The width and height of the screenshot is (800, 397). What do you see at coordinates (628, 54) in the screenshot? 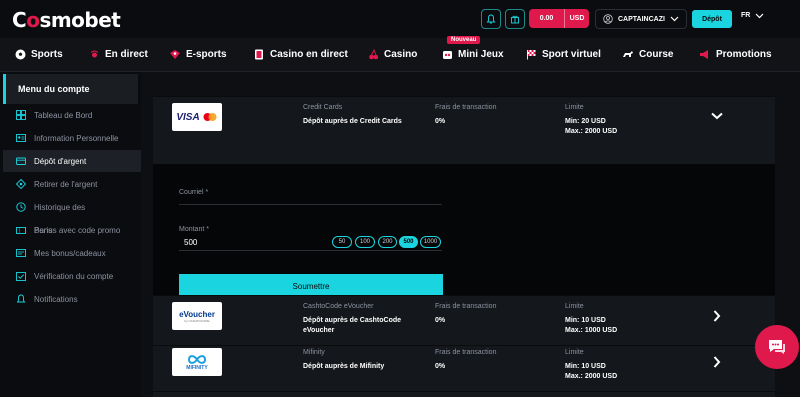
I see `horse-icon` at bounding box center [628, 54].